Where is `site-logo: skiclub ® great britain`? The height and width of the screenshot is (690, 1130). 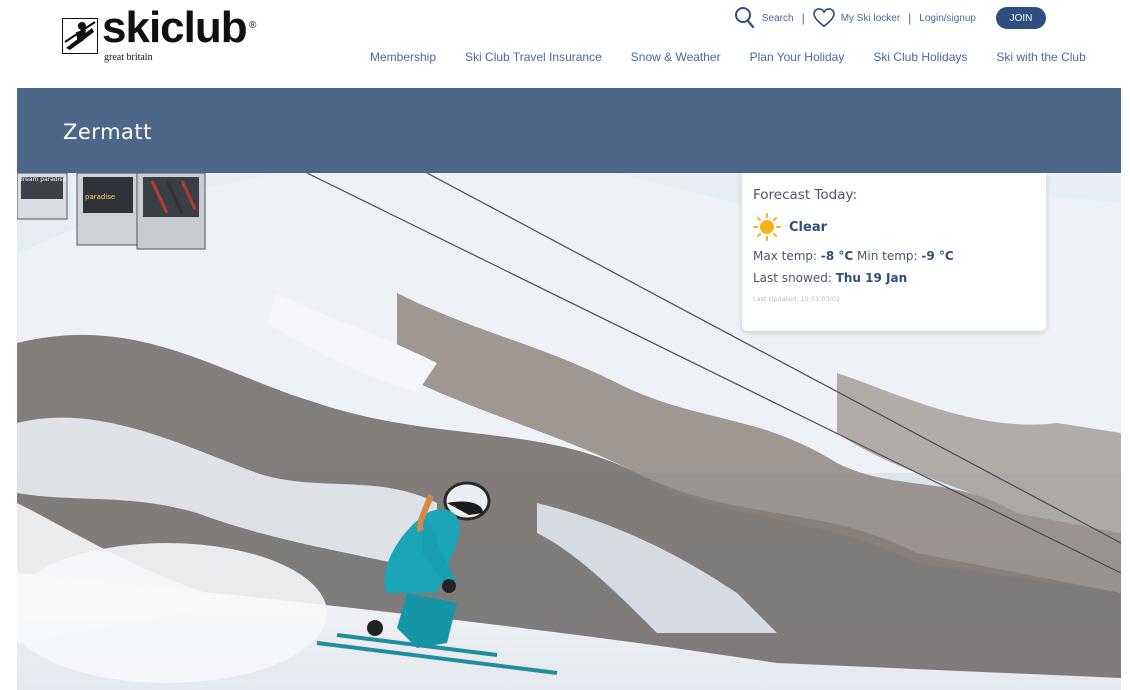 site-logo: skiclub ® great britain is located at coordinates (167, 36).